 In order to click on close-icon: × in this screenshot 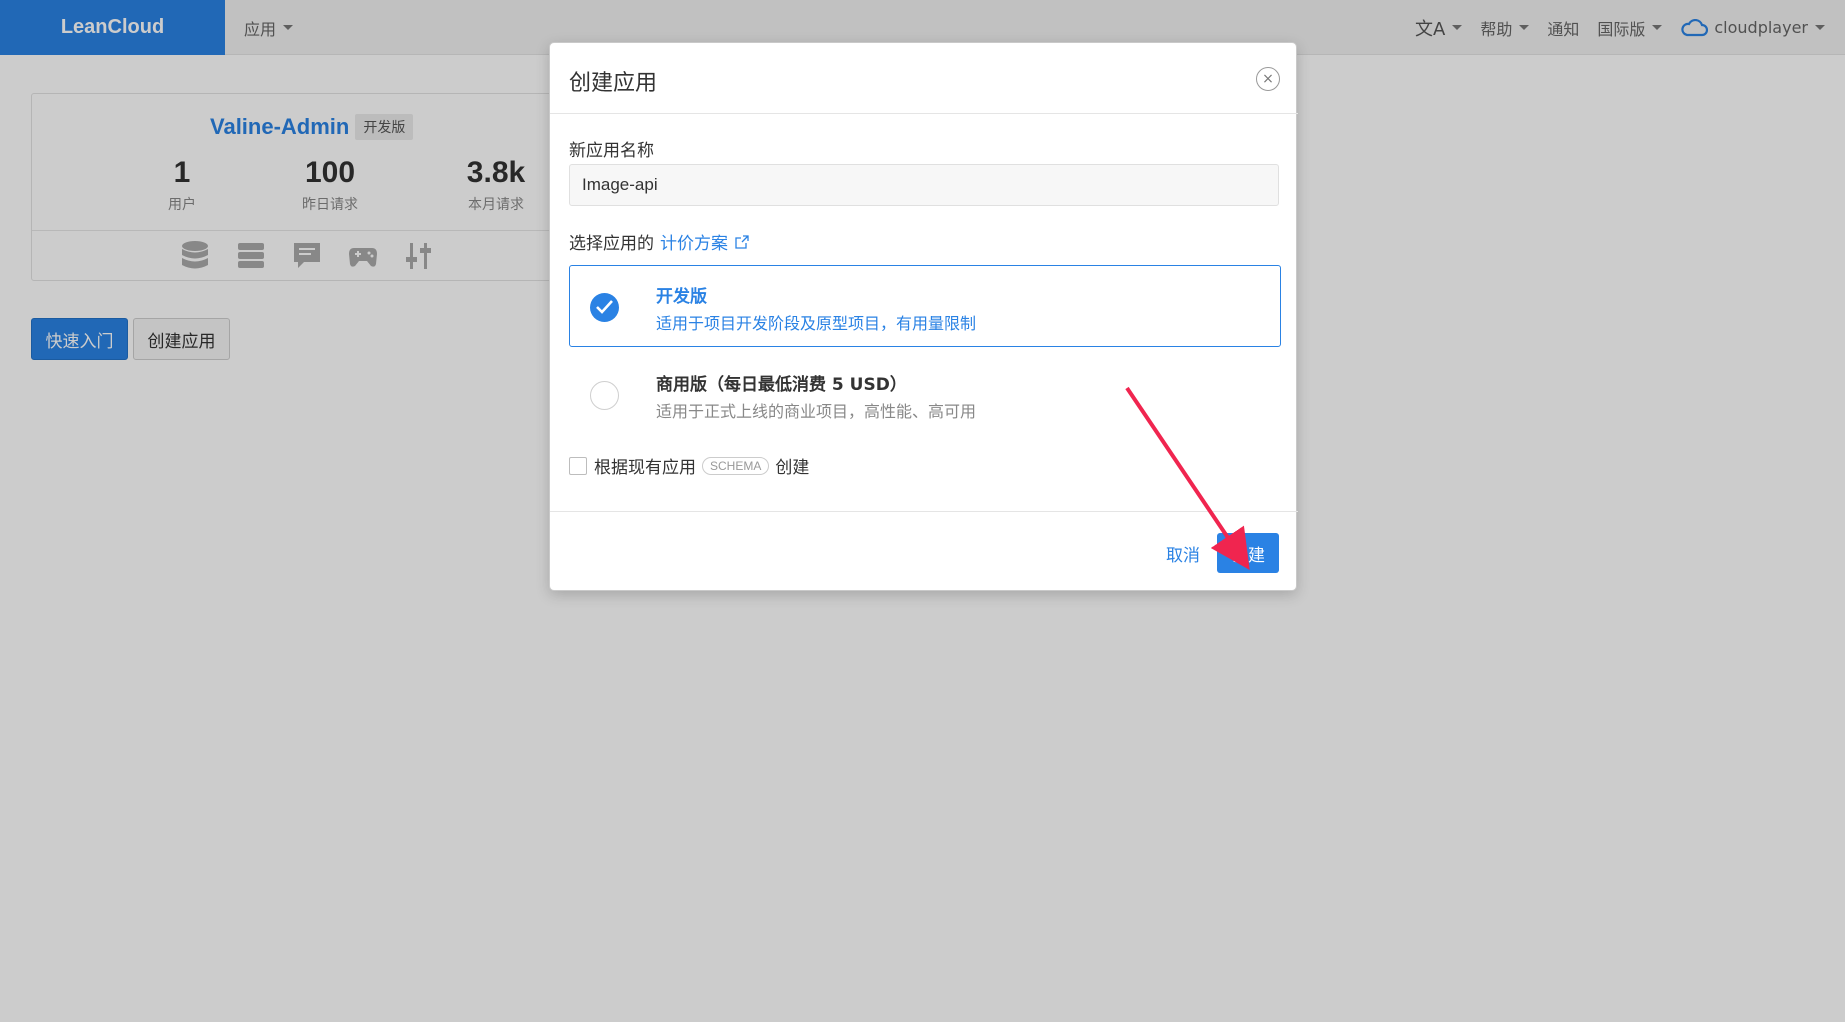, I will do `click(1268, 79)`.